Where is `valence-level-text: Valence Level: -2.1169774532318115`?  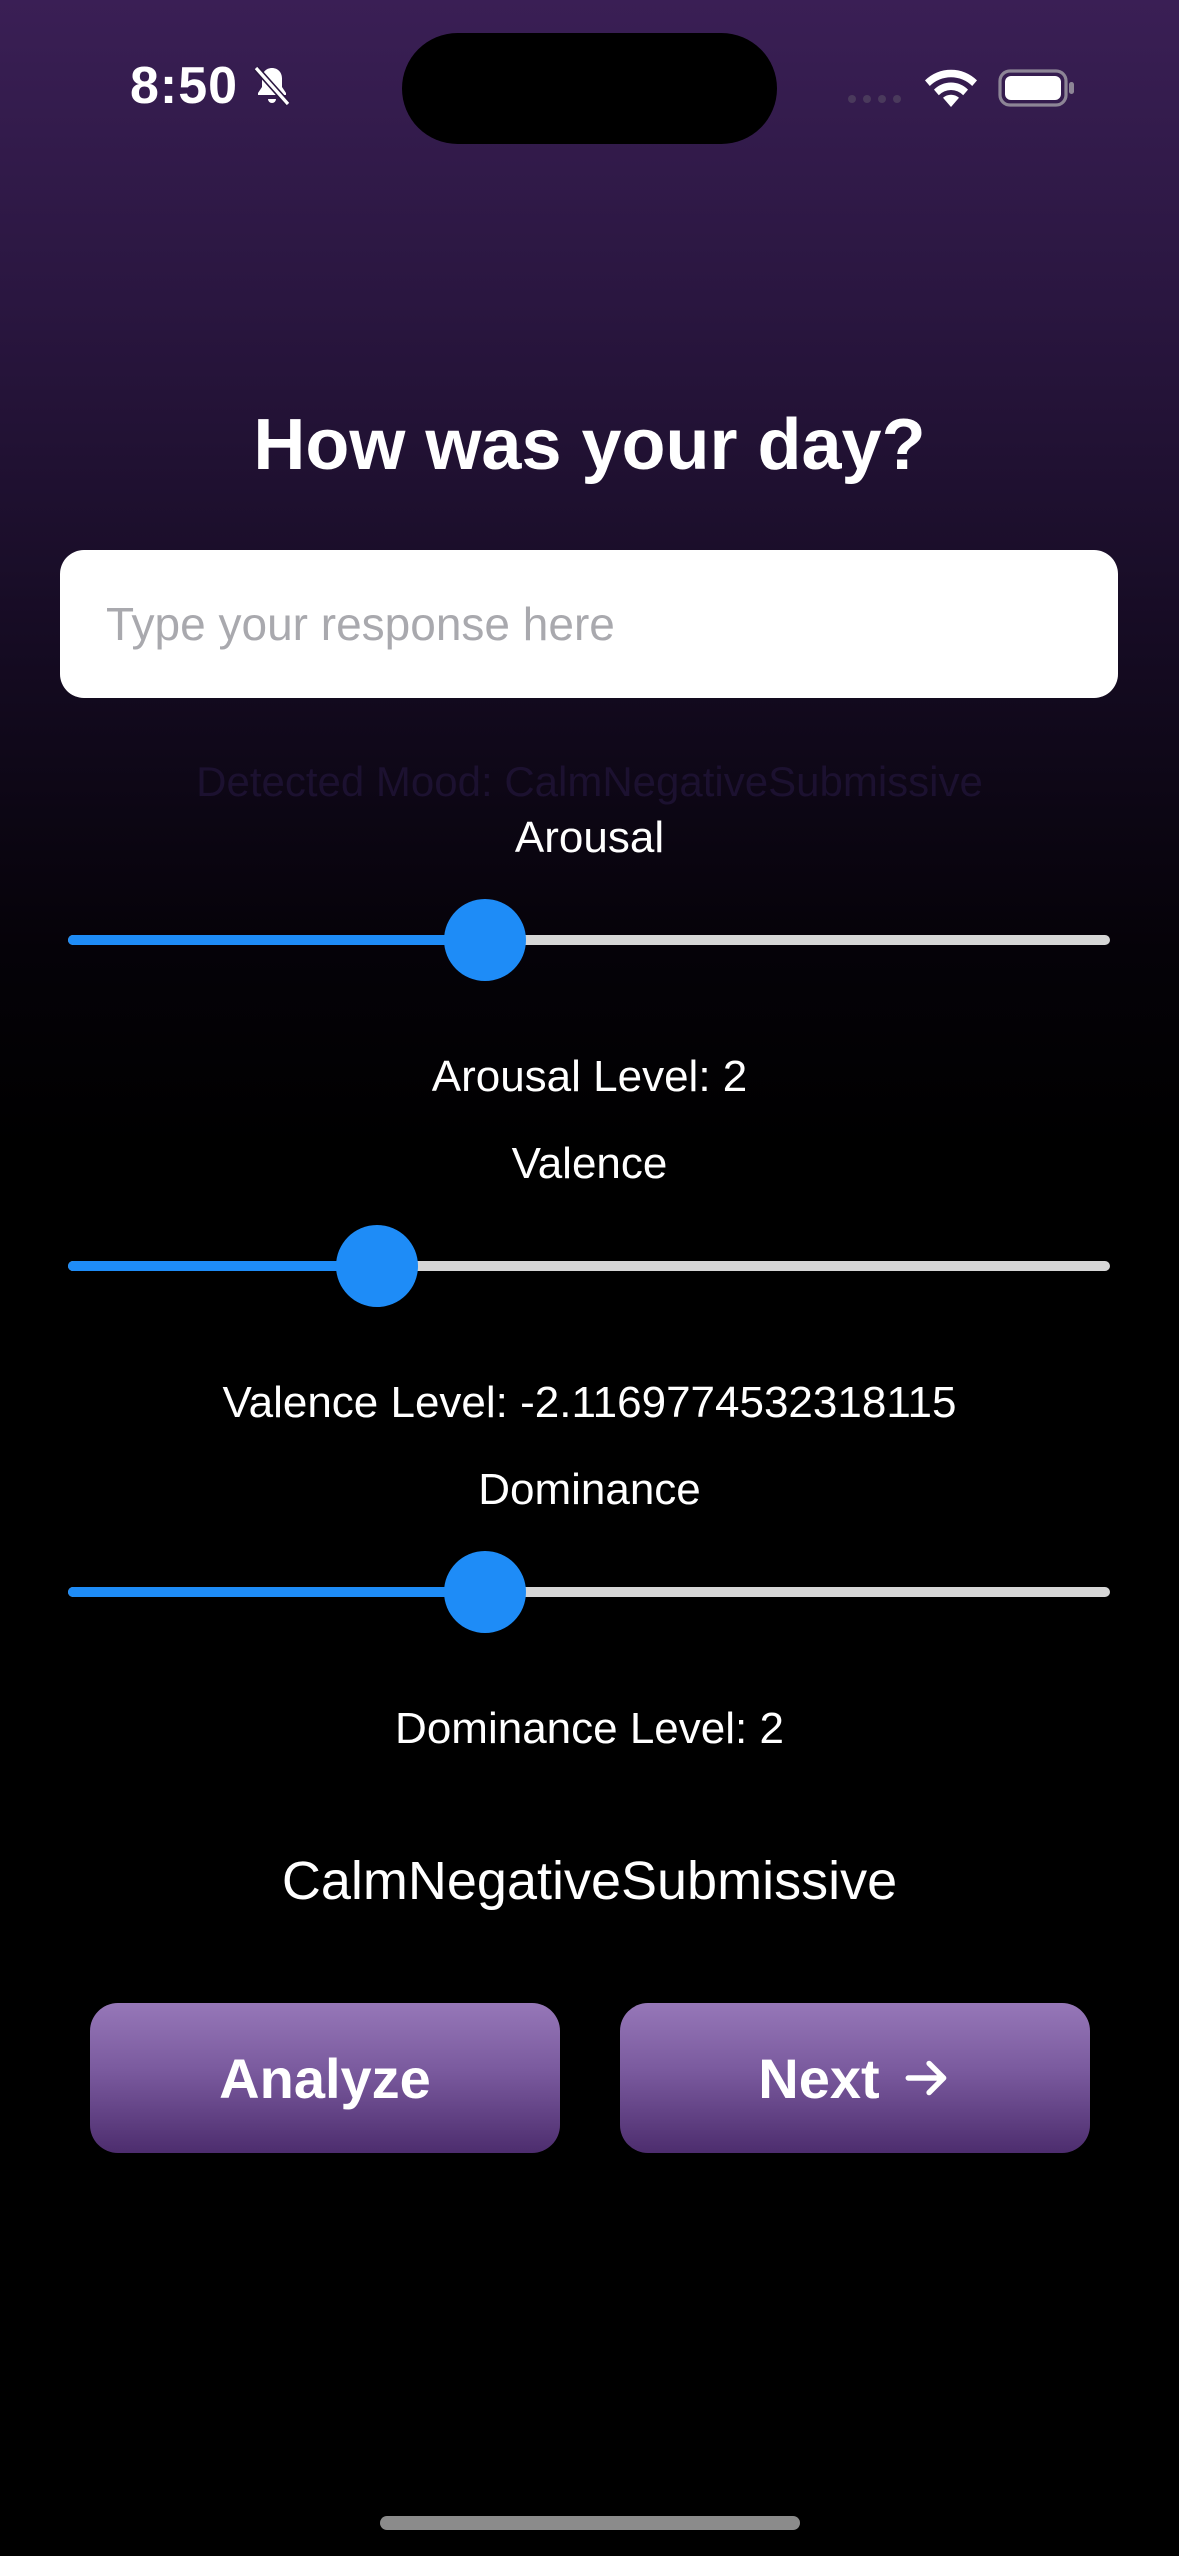
valence-level-text: Valence Level: -2.1169774532318115 is located at coordinates (589, 1402).